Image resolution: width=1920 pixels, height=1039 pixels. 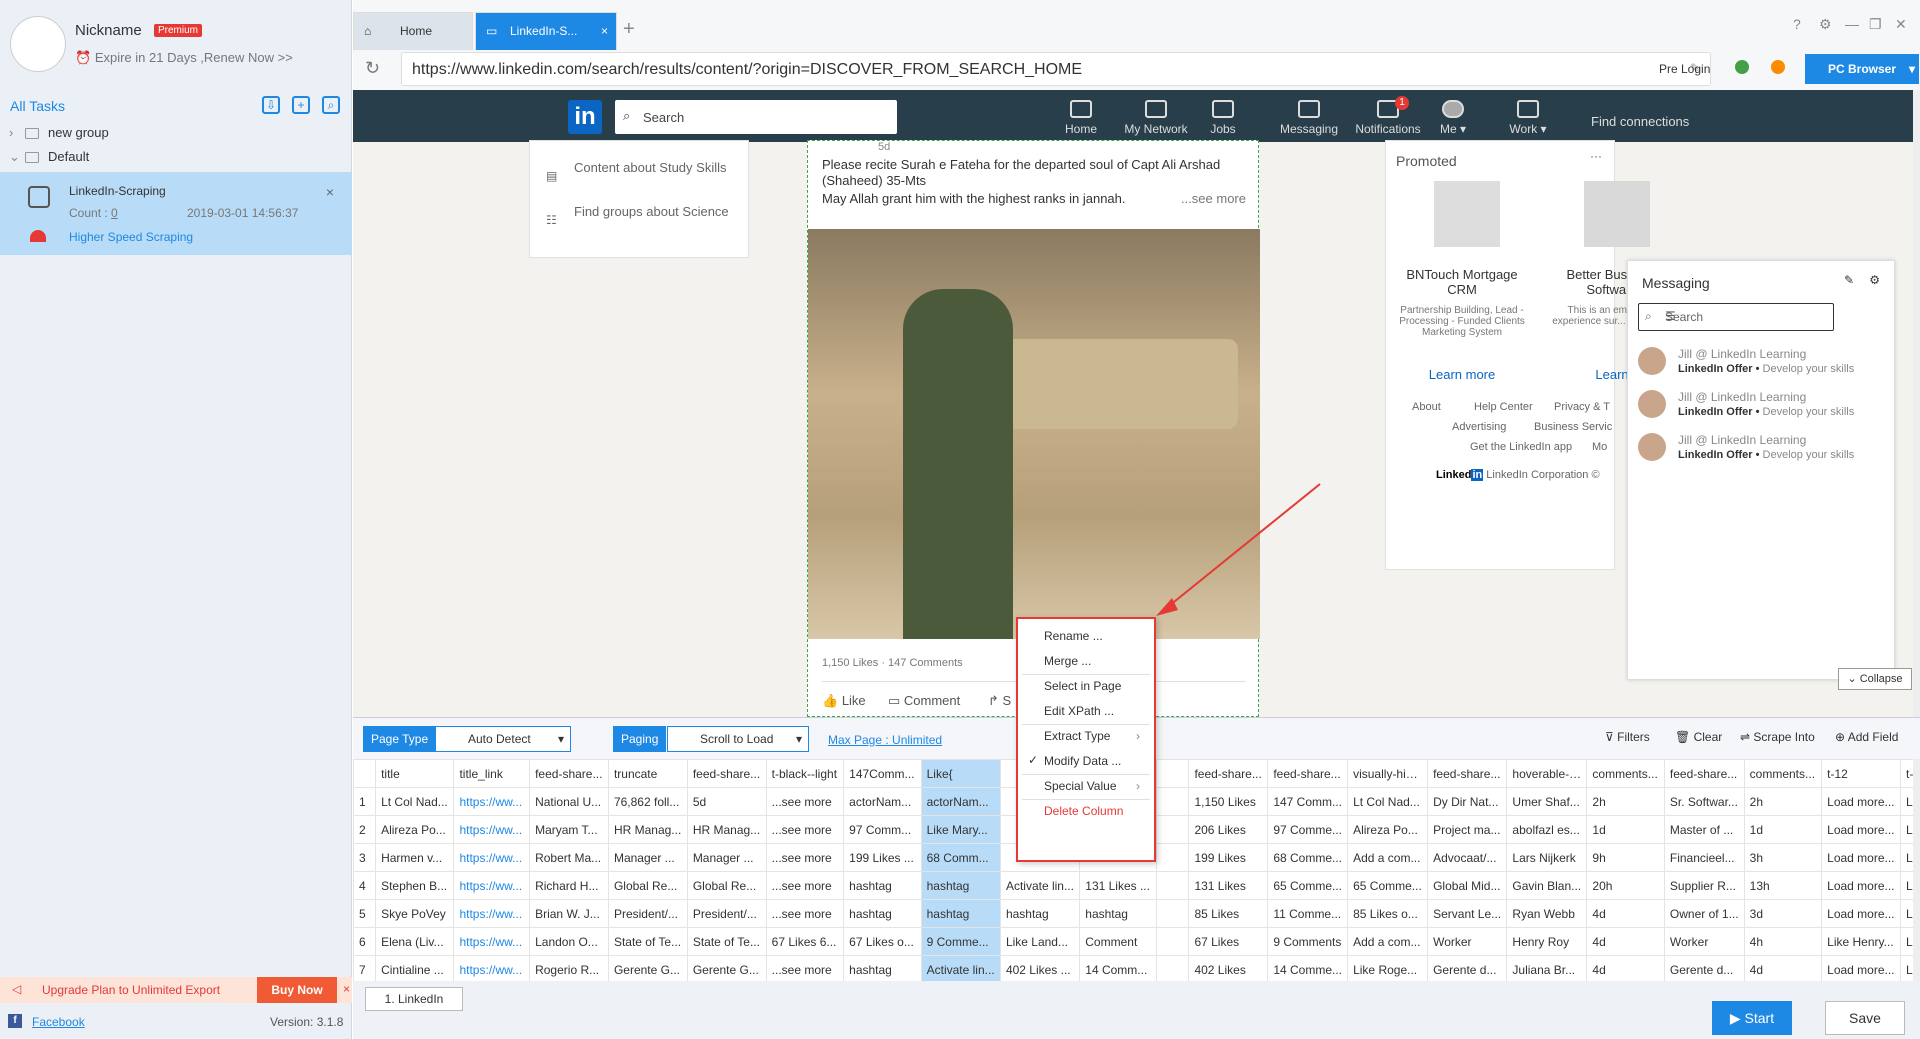 What do you see at coordinates (885, 740) in the screenshot?
I see `max-page-link: Max Page : Unlimited` at bounding box center [885, 740].